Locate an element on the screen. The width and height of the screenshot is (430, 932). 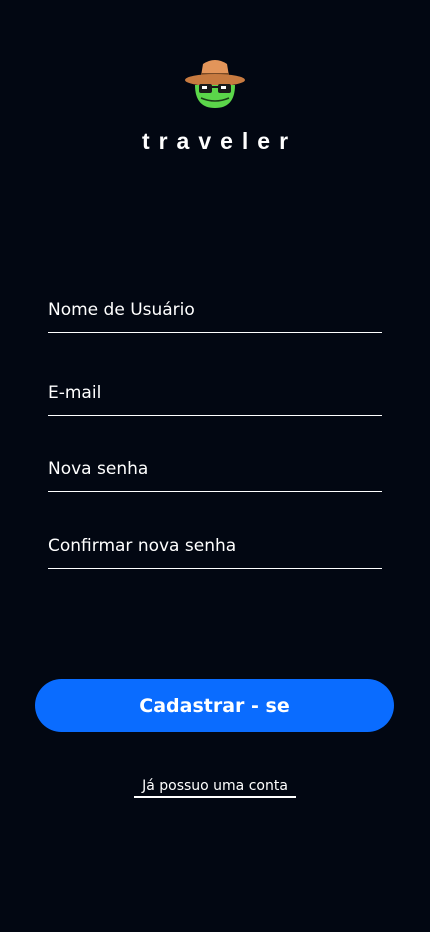
email-input is located at coordinates (215, 399).